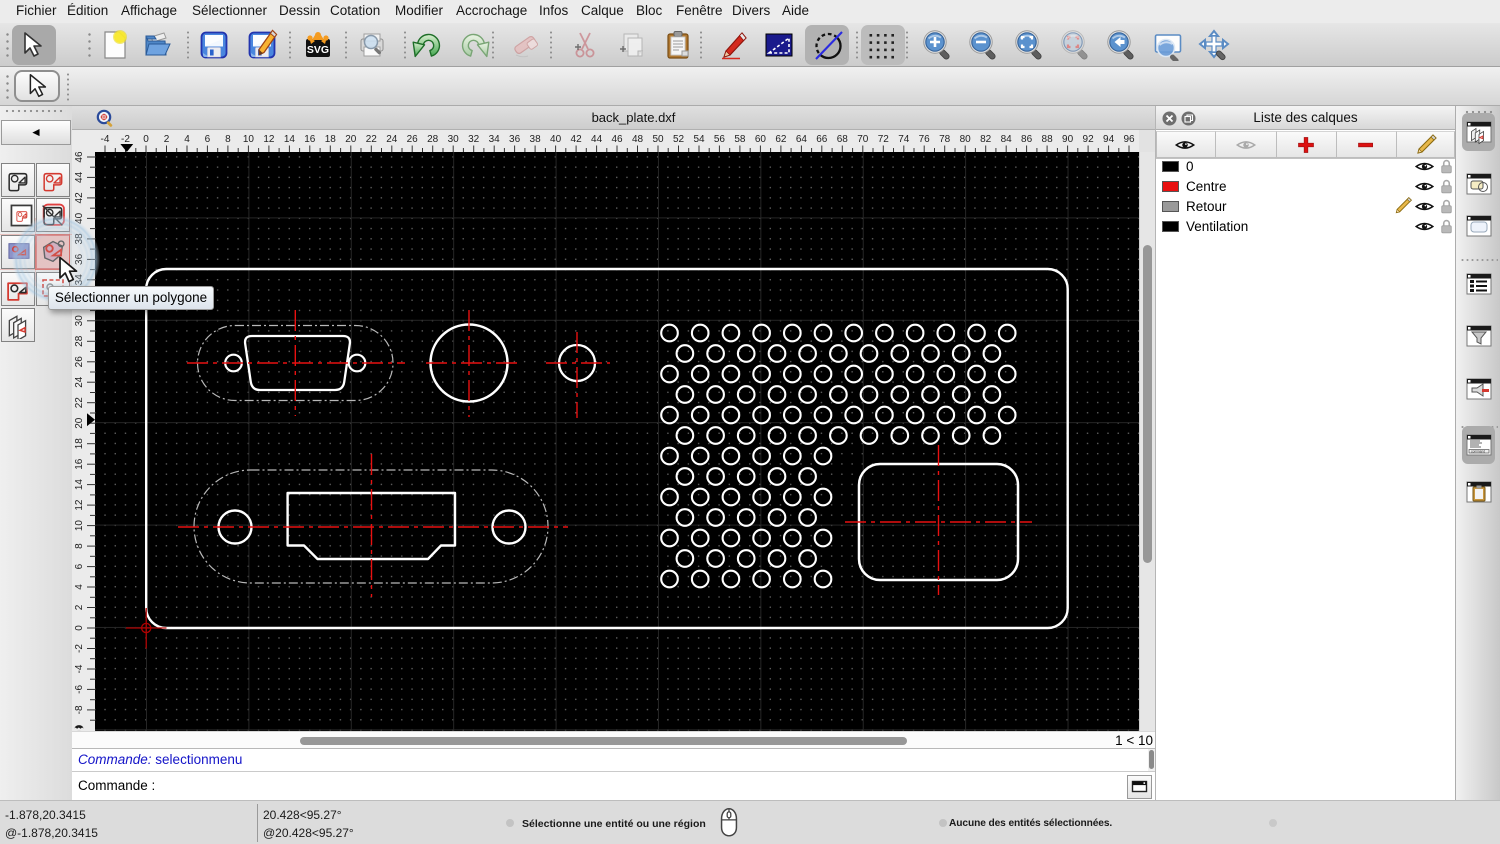  I want to click on svg-text: 66, so click(822, 139).